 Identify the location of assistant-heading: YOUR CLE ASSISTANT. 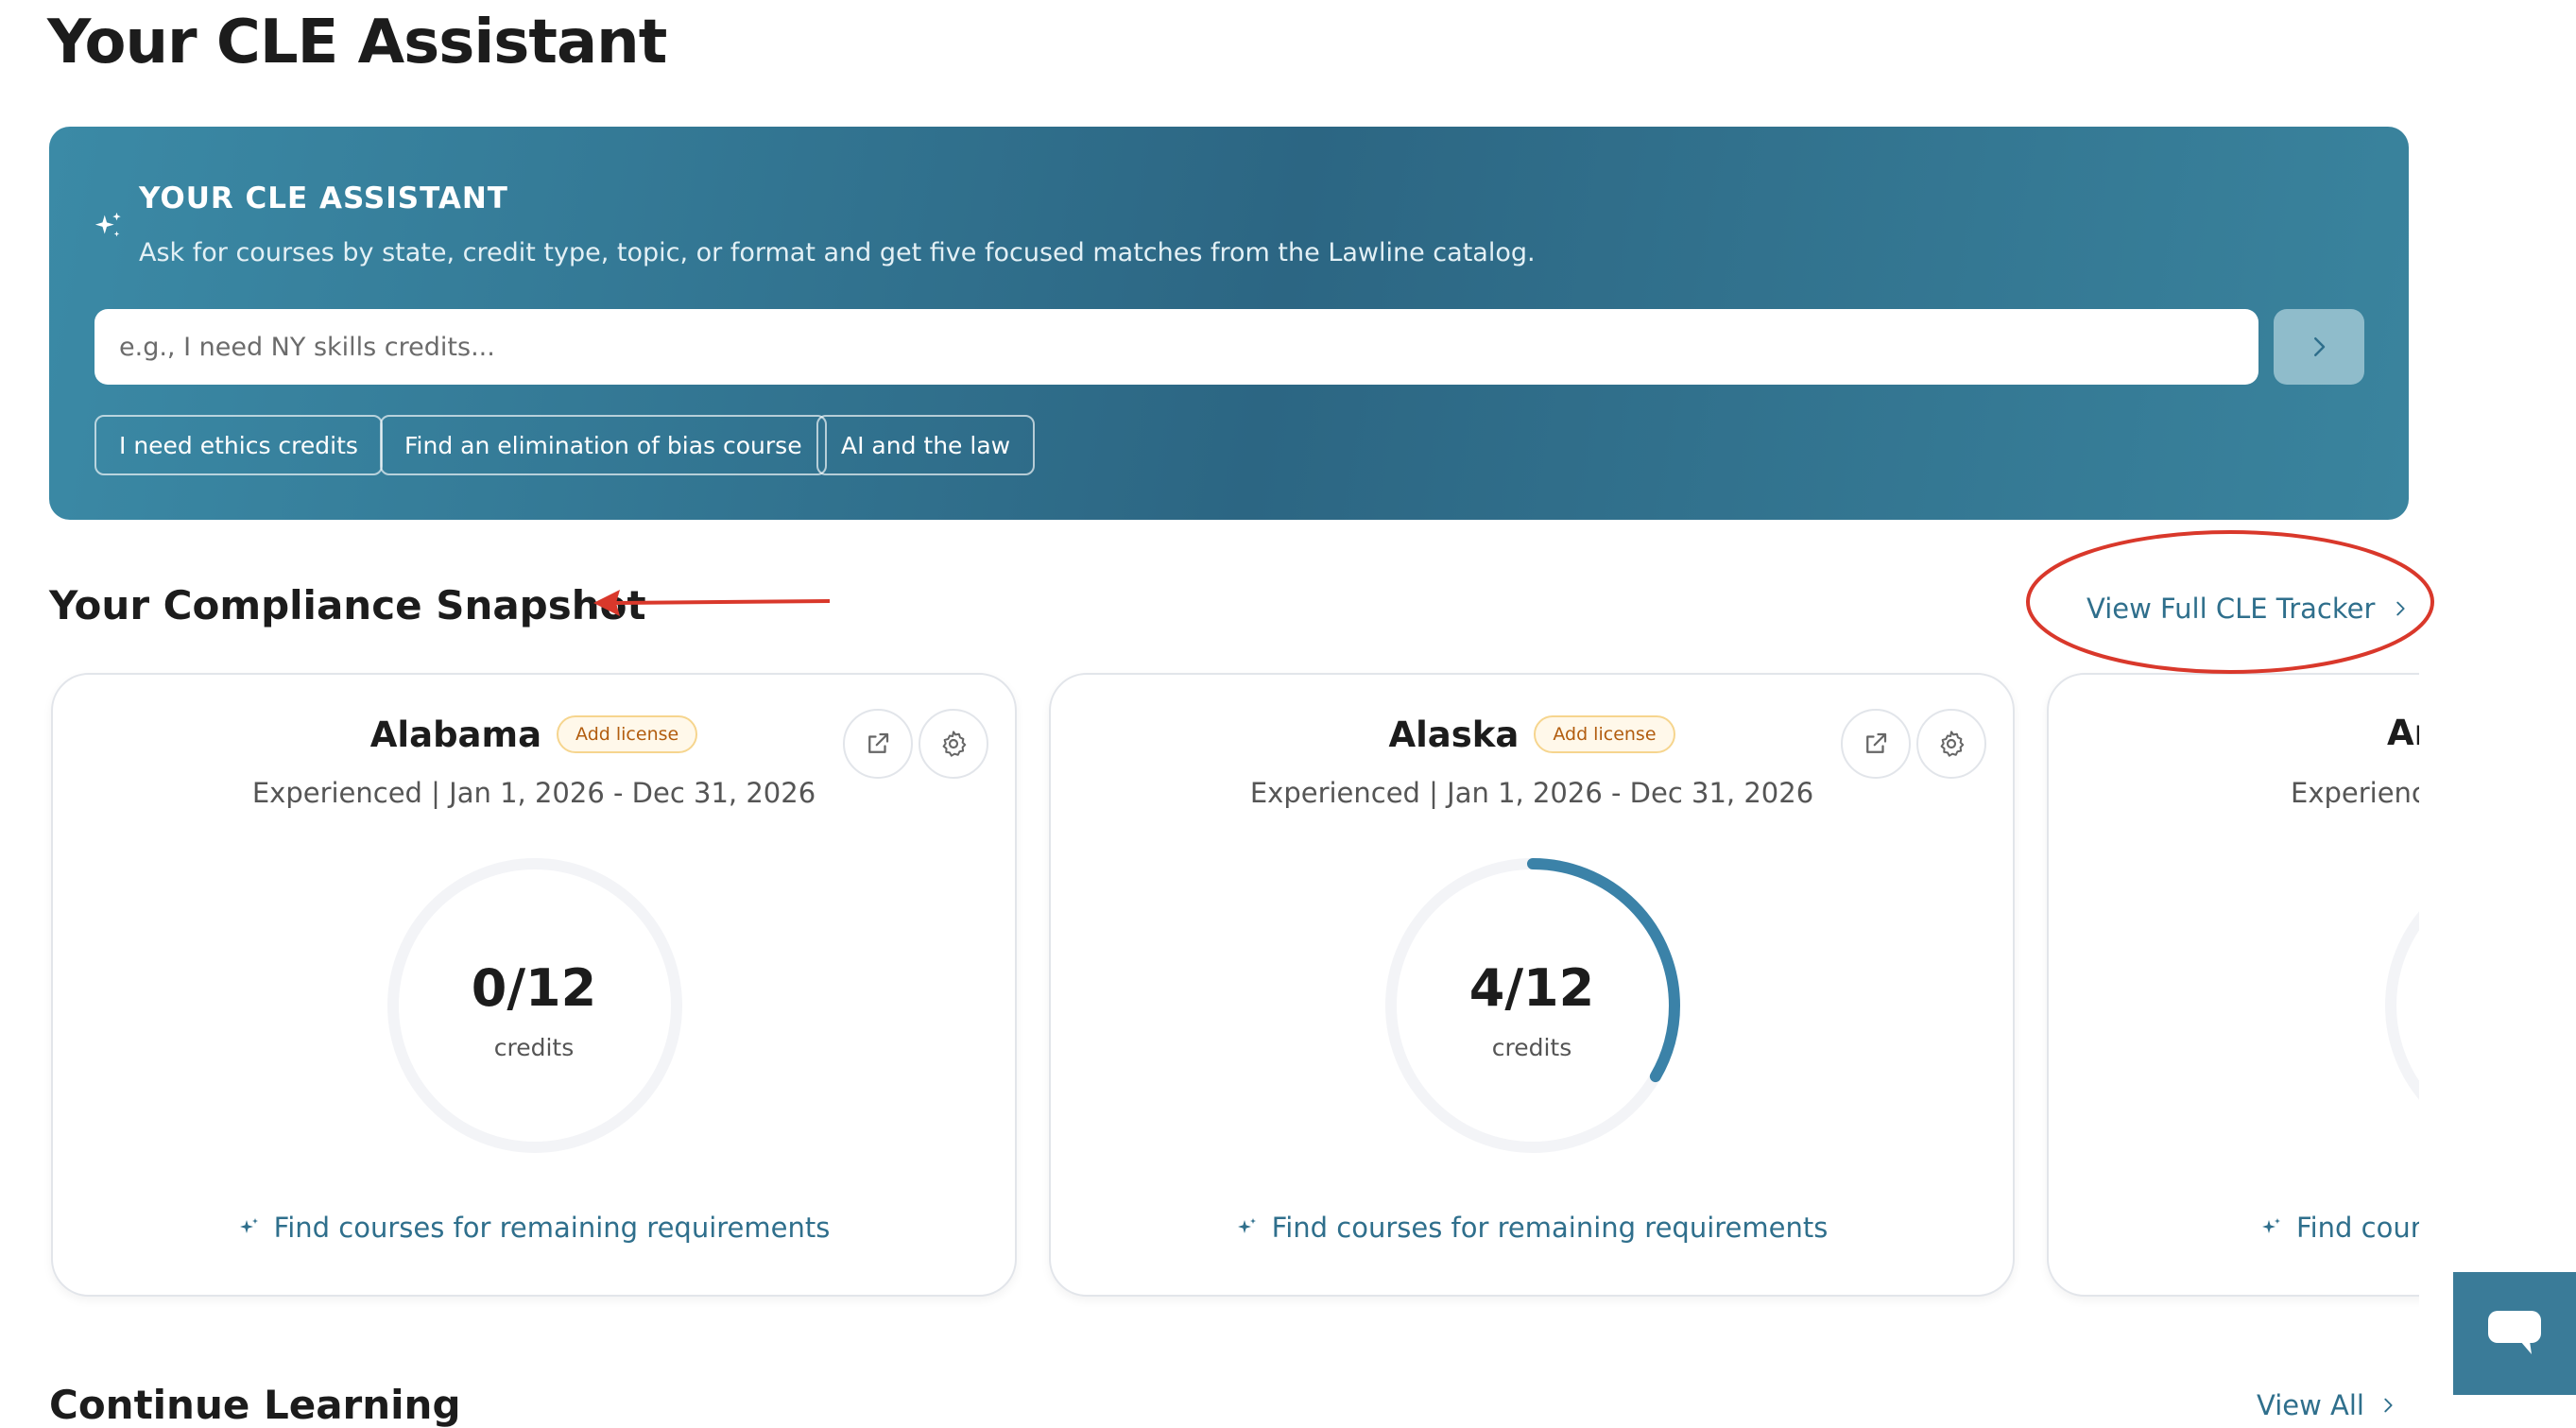
(323, 198).